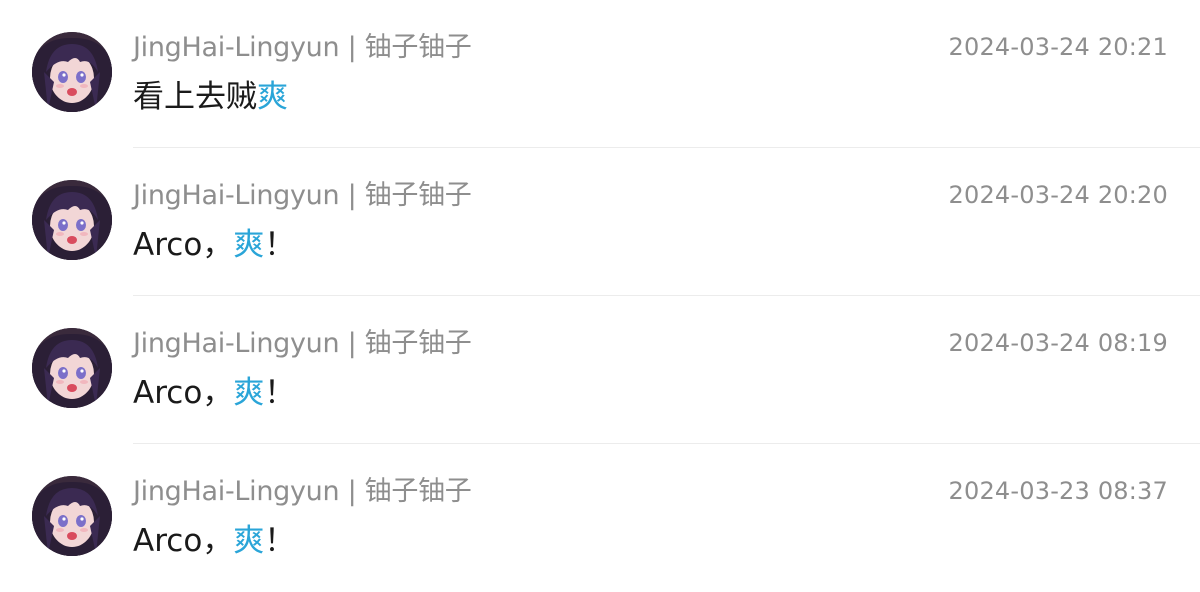 The image size is (1200, 592). I want to click on message-text: 看上去贼, so click(195, 97).